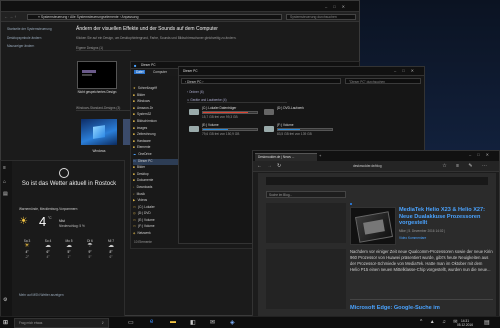 The width and height of the screenshot is (500, 328). Describe the element at coordinates (195, 92) in the screenshot. I see `group-folders: › Ordner (6)` at that location.